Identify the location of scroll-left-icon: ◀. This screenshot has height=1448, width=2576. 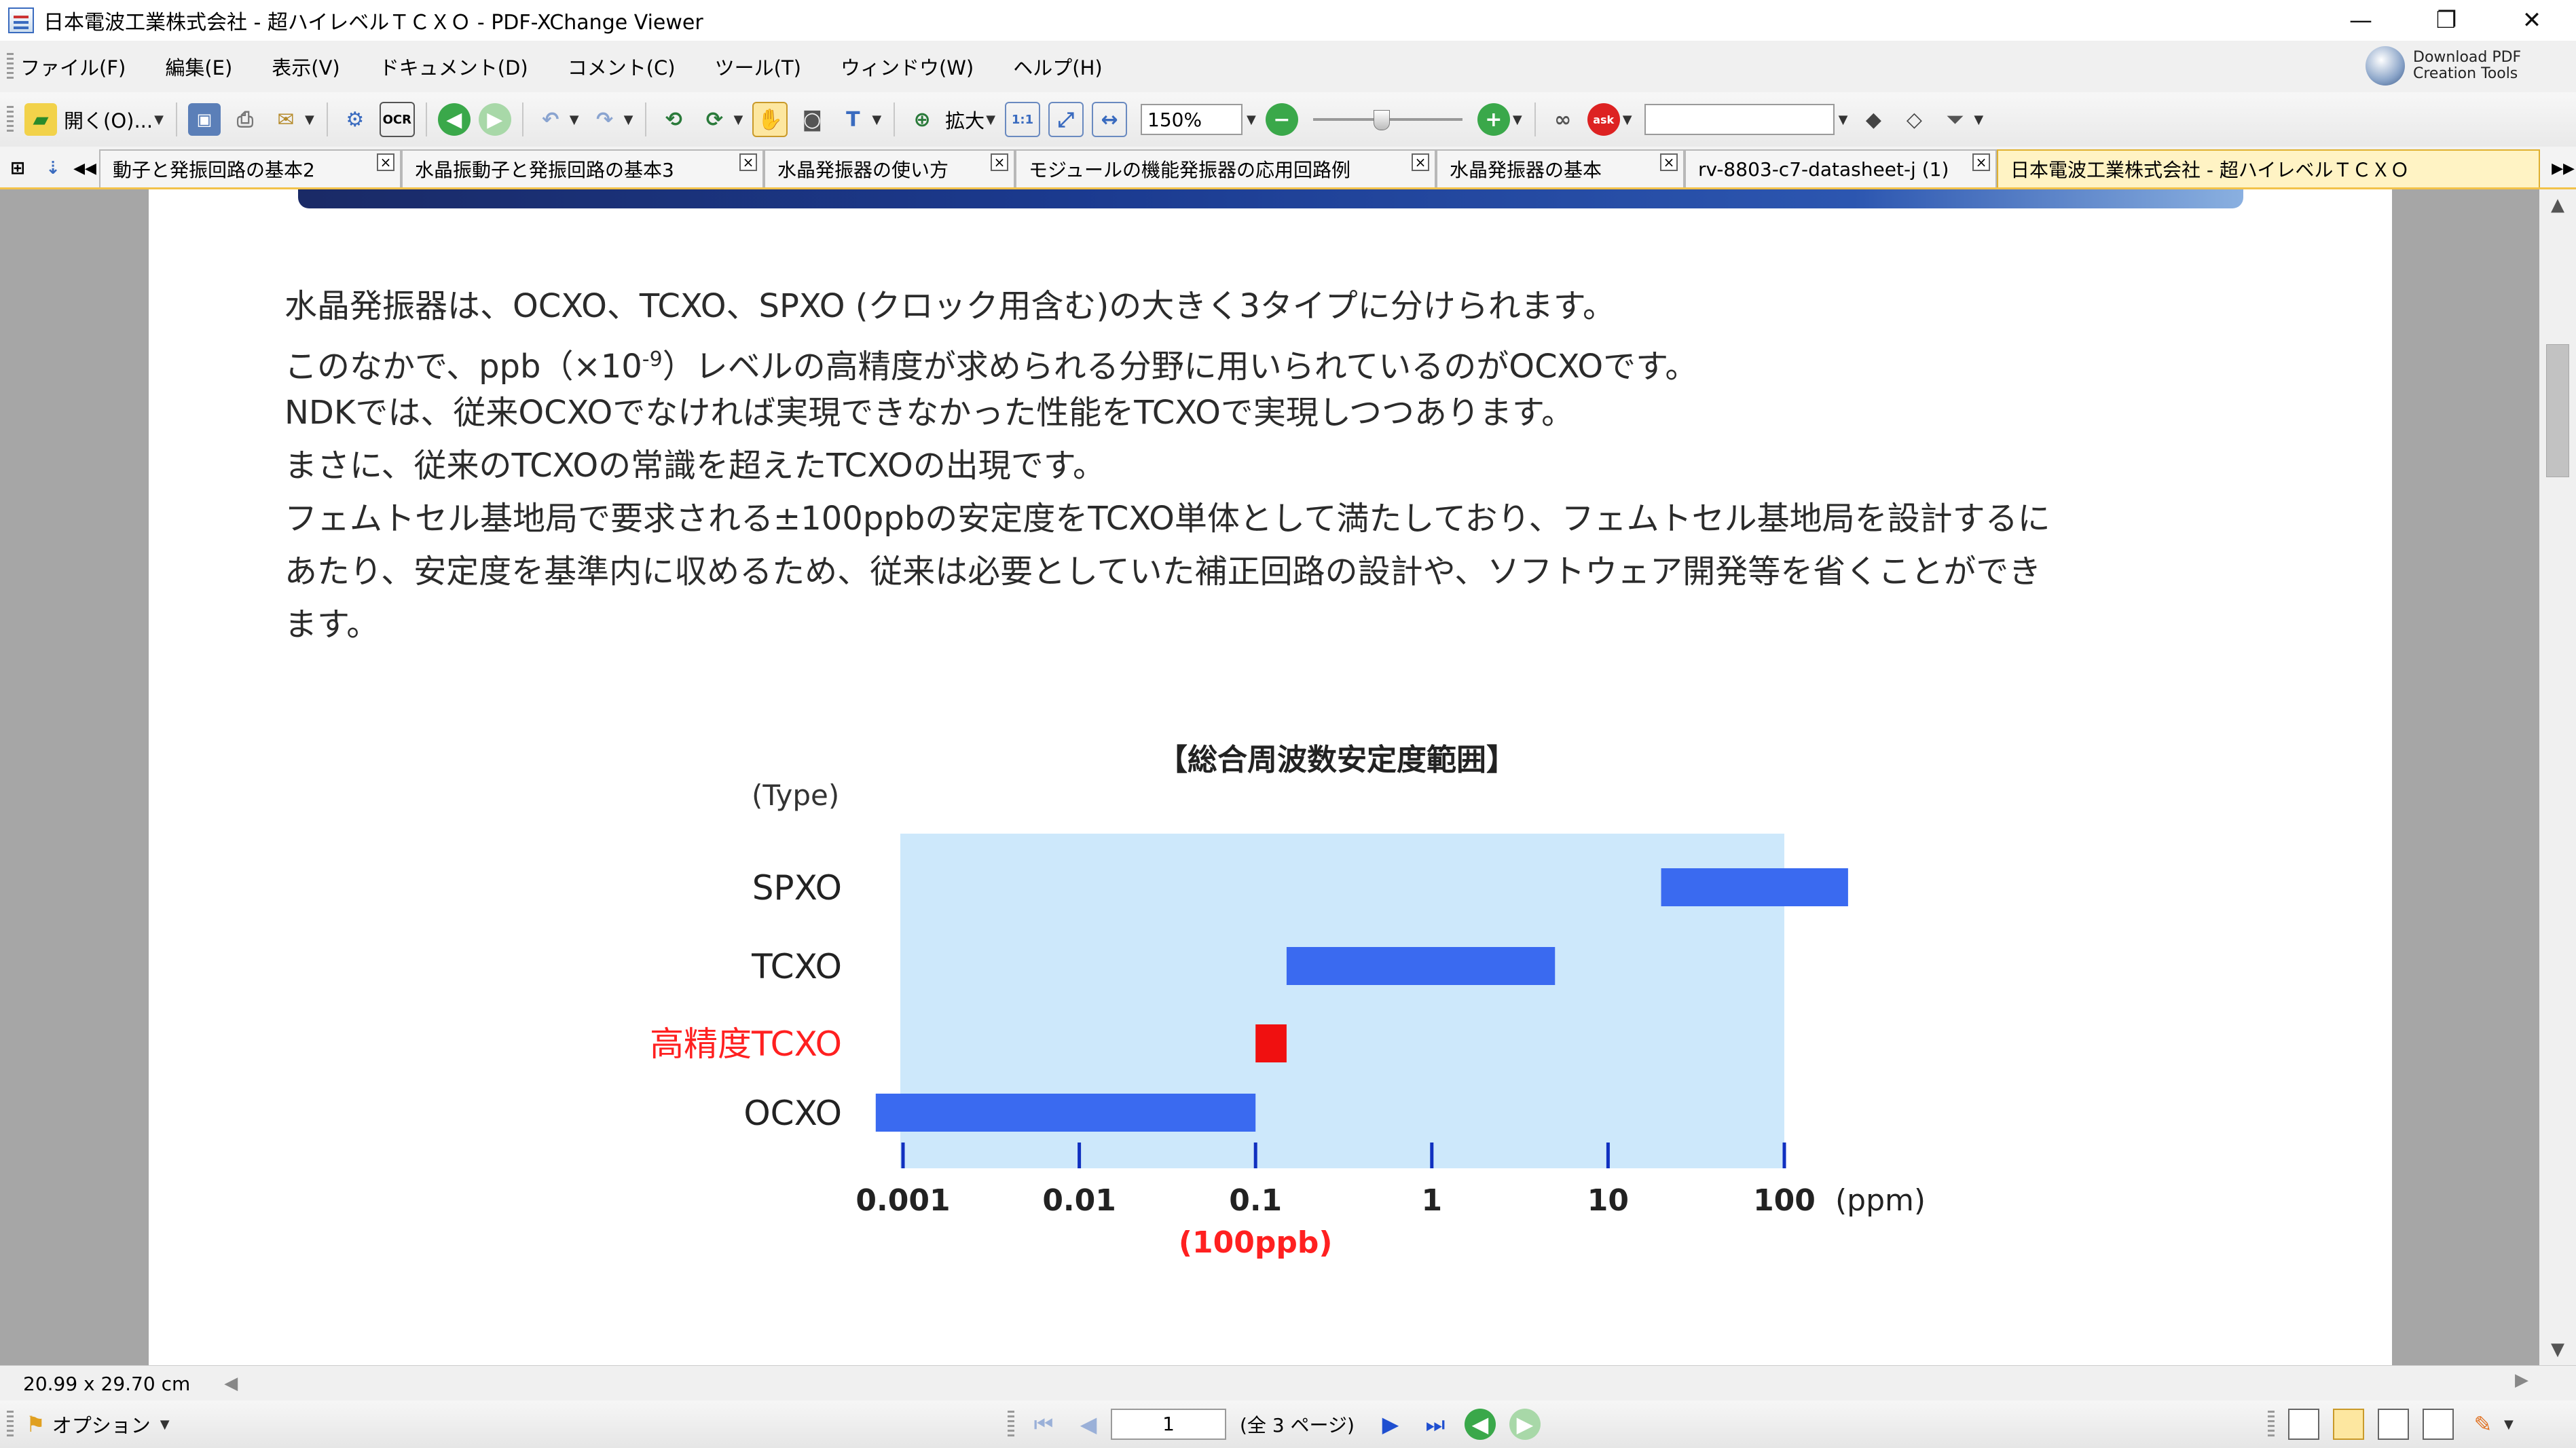
(231, 1383).